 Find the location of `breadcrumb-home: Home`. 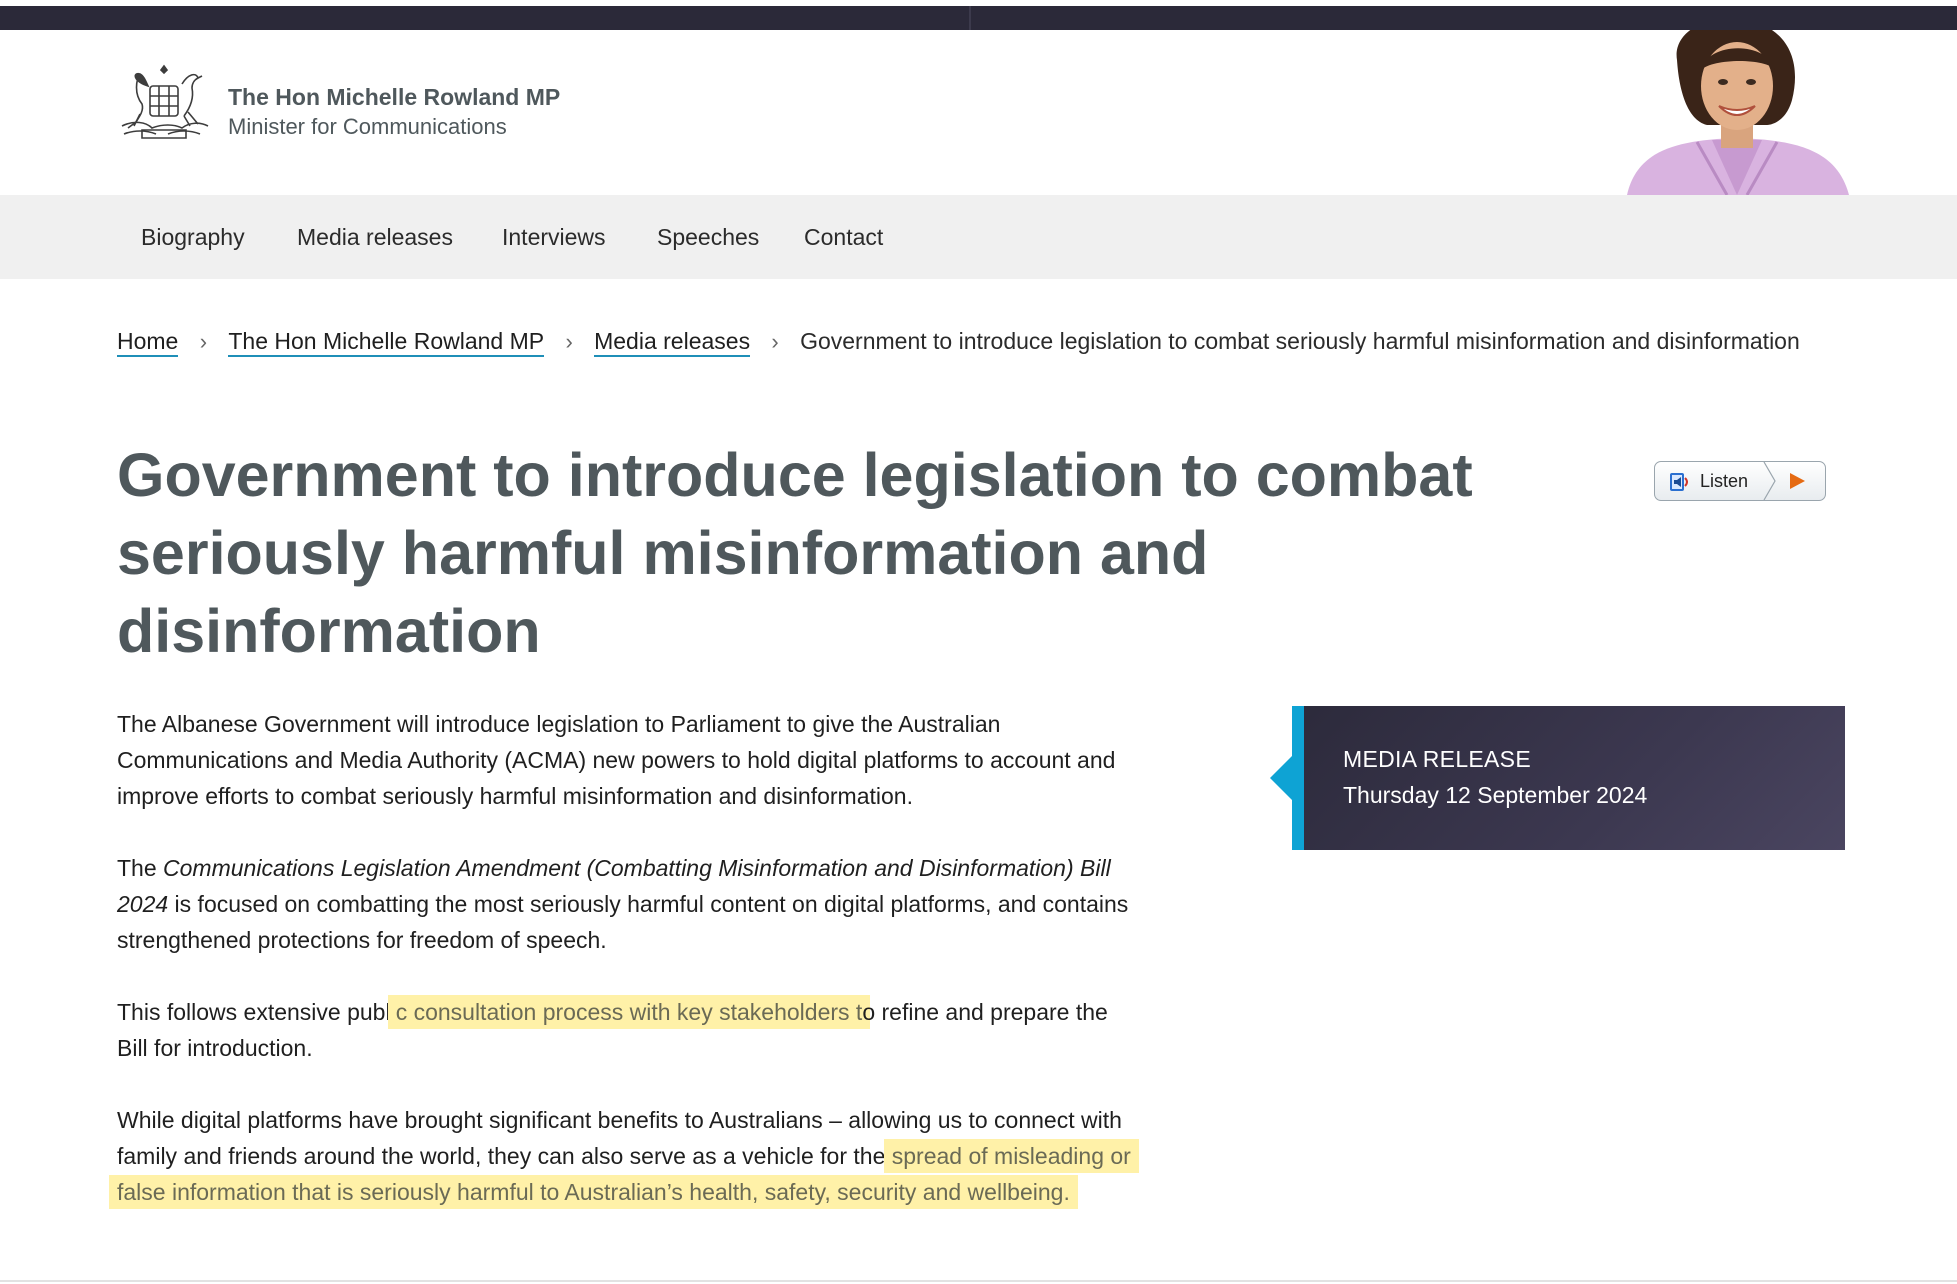

breadcrumb-home: Home is located at coordinates (148, 342).